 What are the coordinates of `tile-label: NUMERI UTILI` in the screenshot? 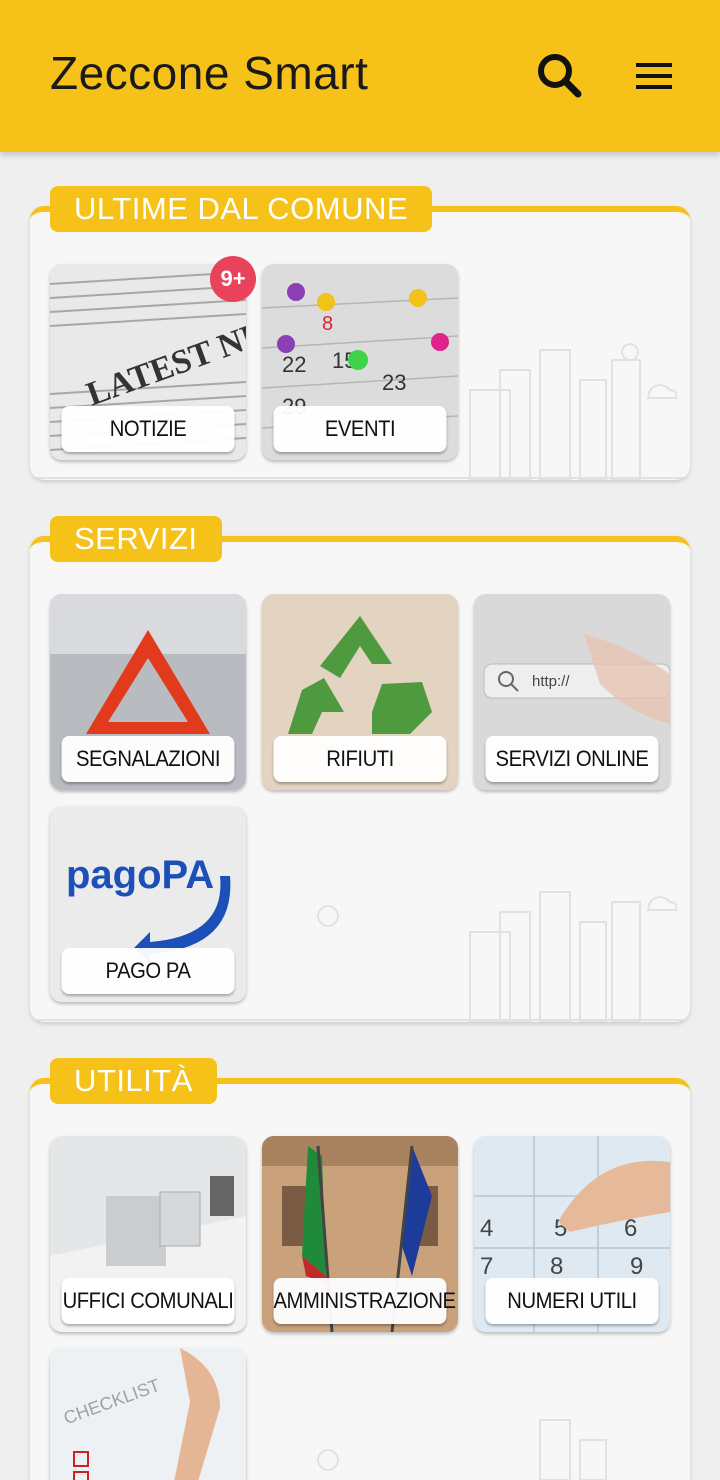 It's located at (572, 1301).